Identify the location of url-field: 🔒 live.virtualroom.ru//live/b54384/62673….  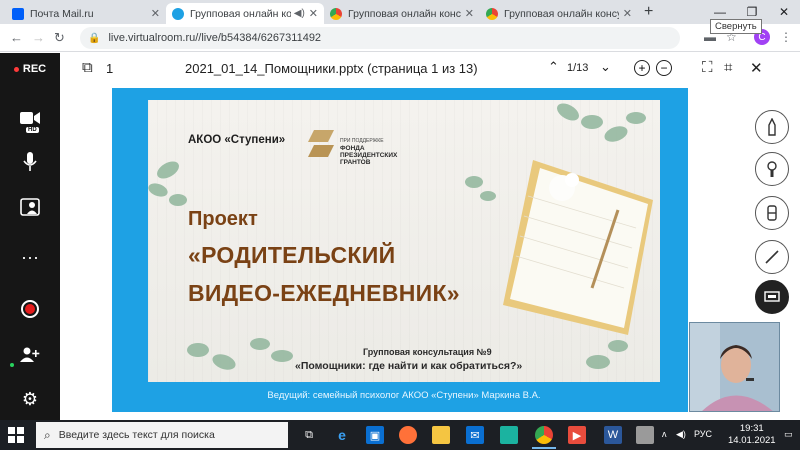
(380, 38).